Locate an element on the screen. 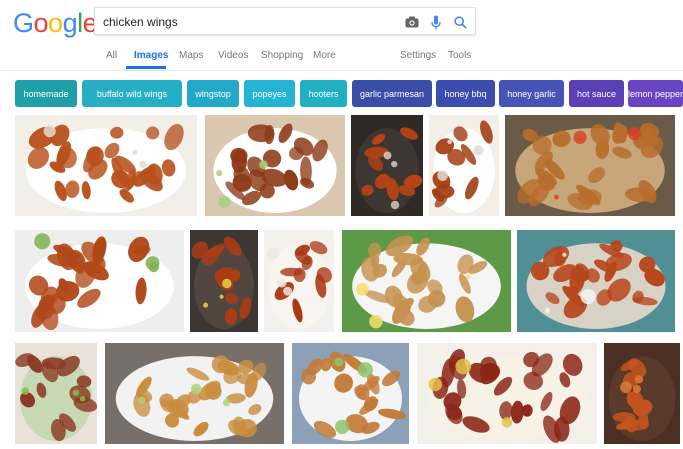 This screenshot has height=449, width=683. chip-buffalo-wild-wings: buffalo wild wings is located at coordinates (132, 93).